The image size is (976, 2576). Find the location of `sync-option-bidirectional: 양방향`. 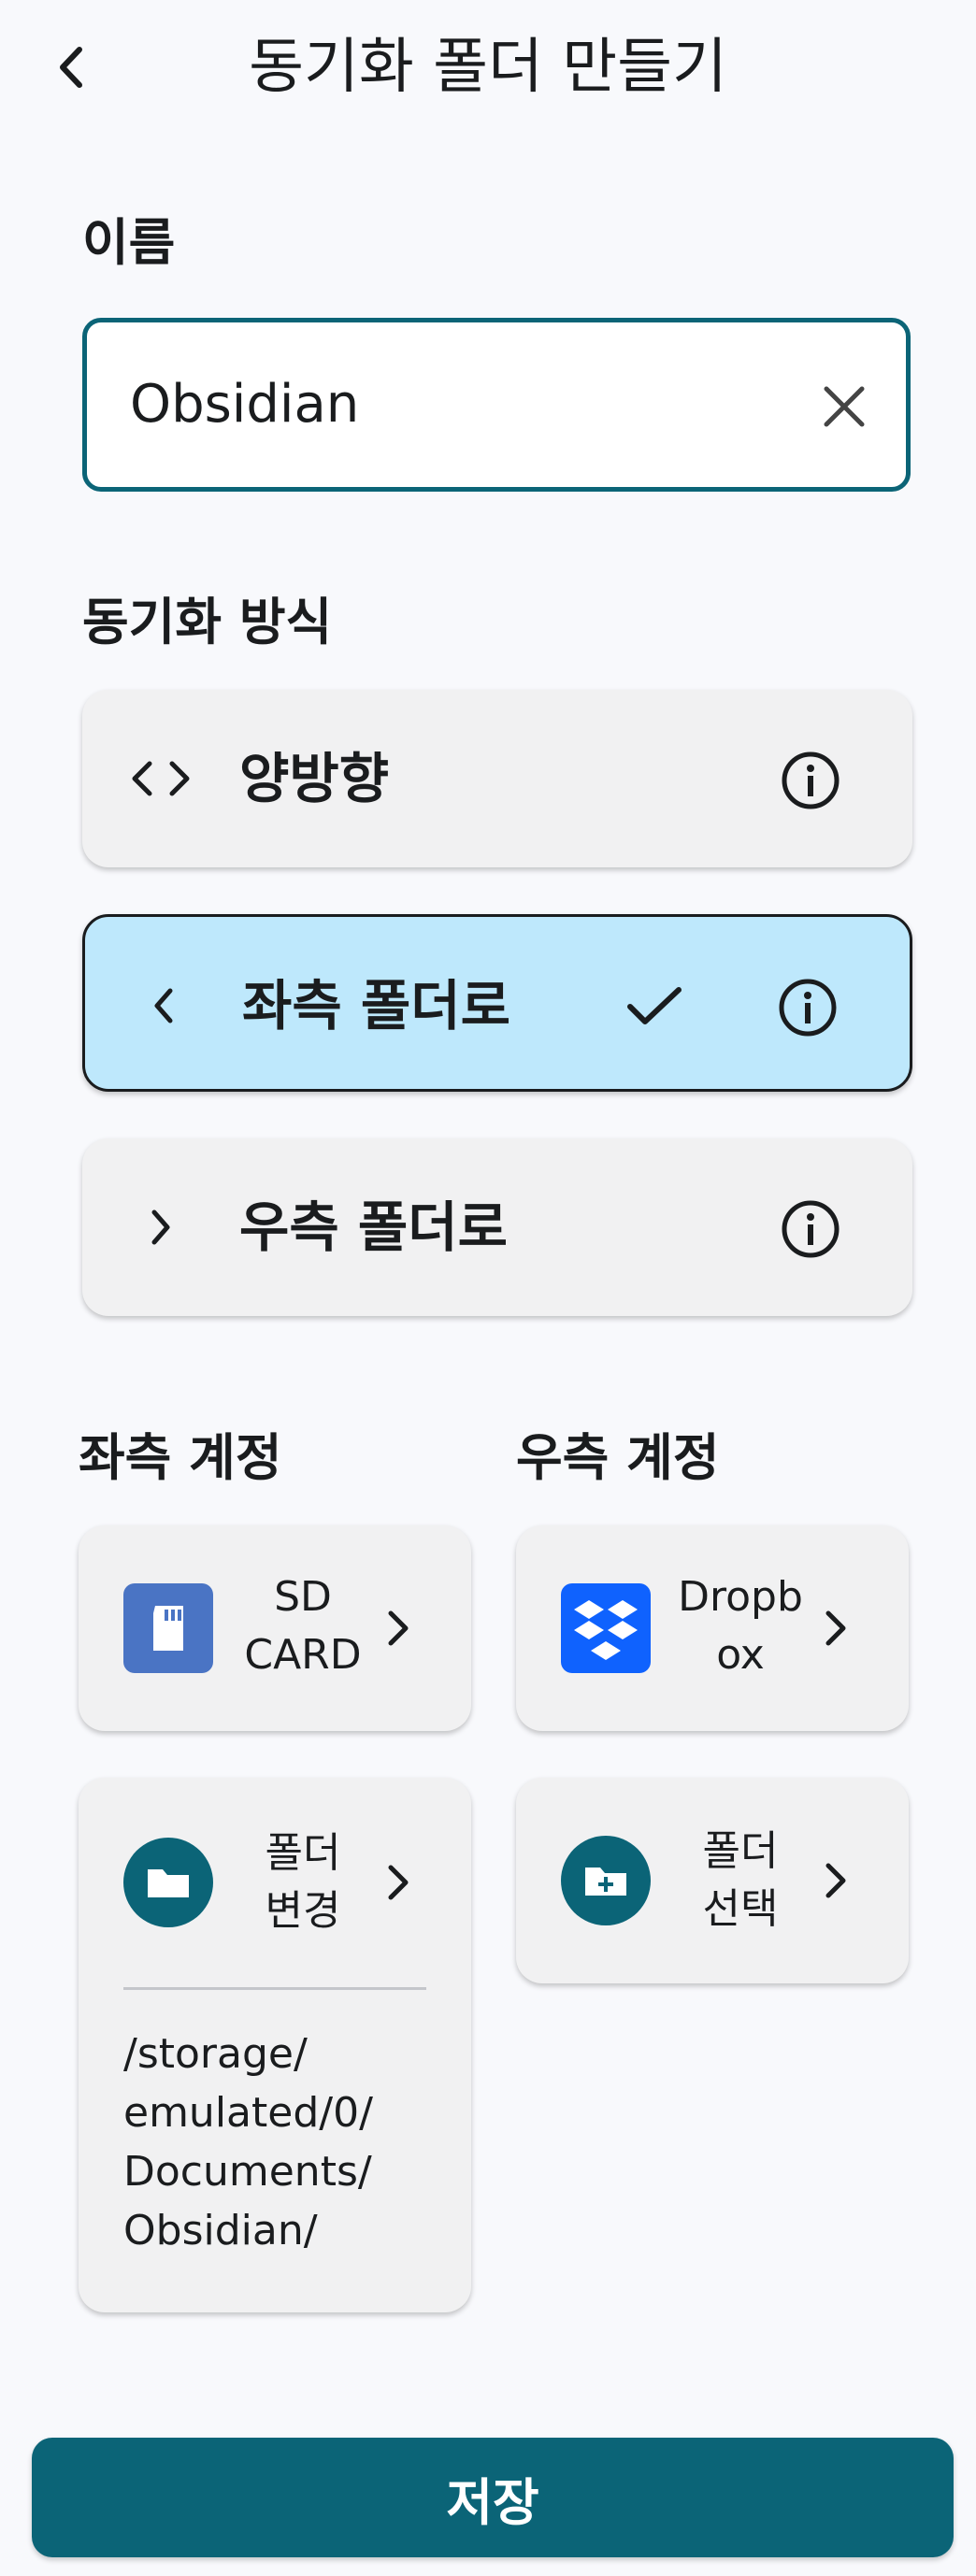

sync-option-bidirectional: 양방향 is located at coordinates (497, 778).